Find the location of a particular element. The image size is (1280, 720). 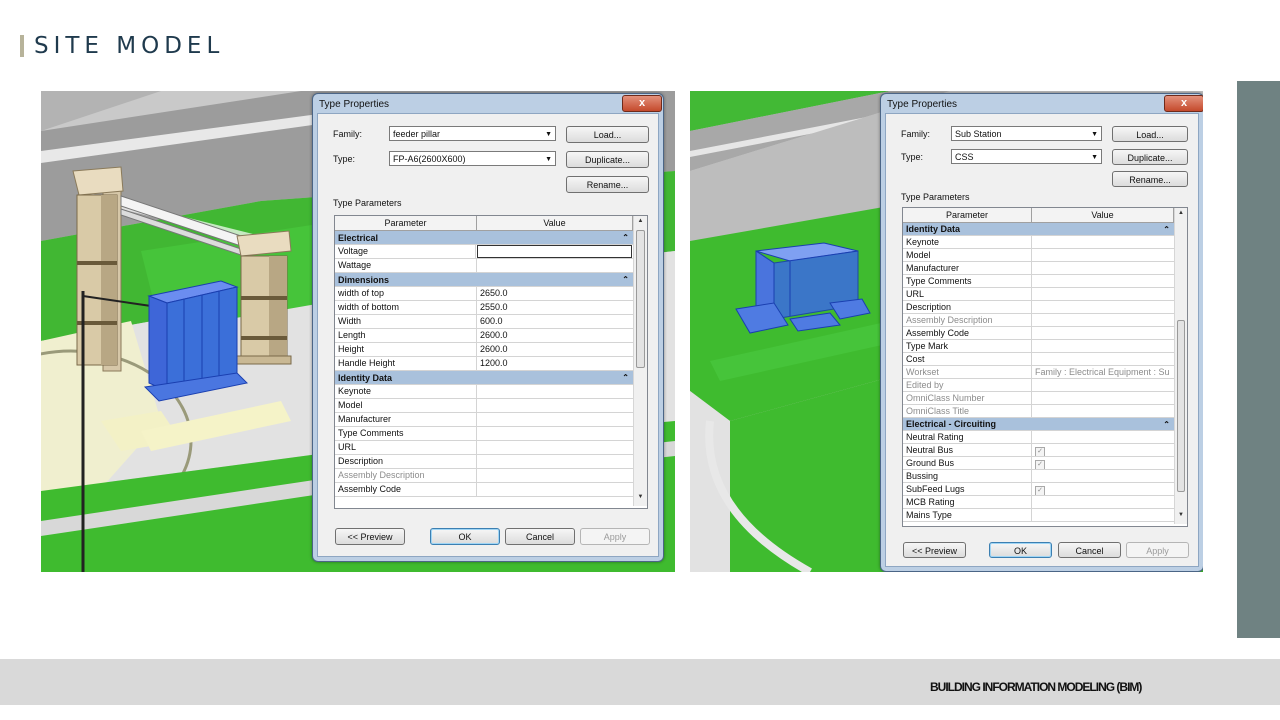

parameter-row: Manufacturer is located at coordinates (1038, 268).